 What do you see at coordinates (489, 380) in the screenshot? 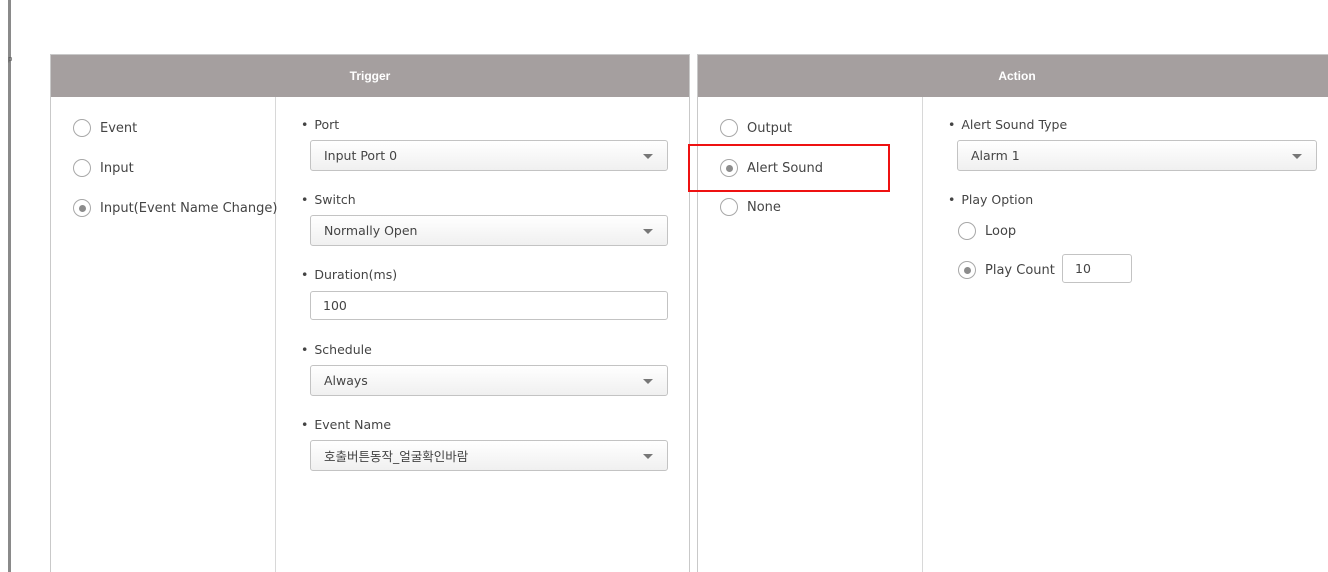
I see `schedule-select: Always` at bounding box center [489, 380].